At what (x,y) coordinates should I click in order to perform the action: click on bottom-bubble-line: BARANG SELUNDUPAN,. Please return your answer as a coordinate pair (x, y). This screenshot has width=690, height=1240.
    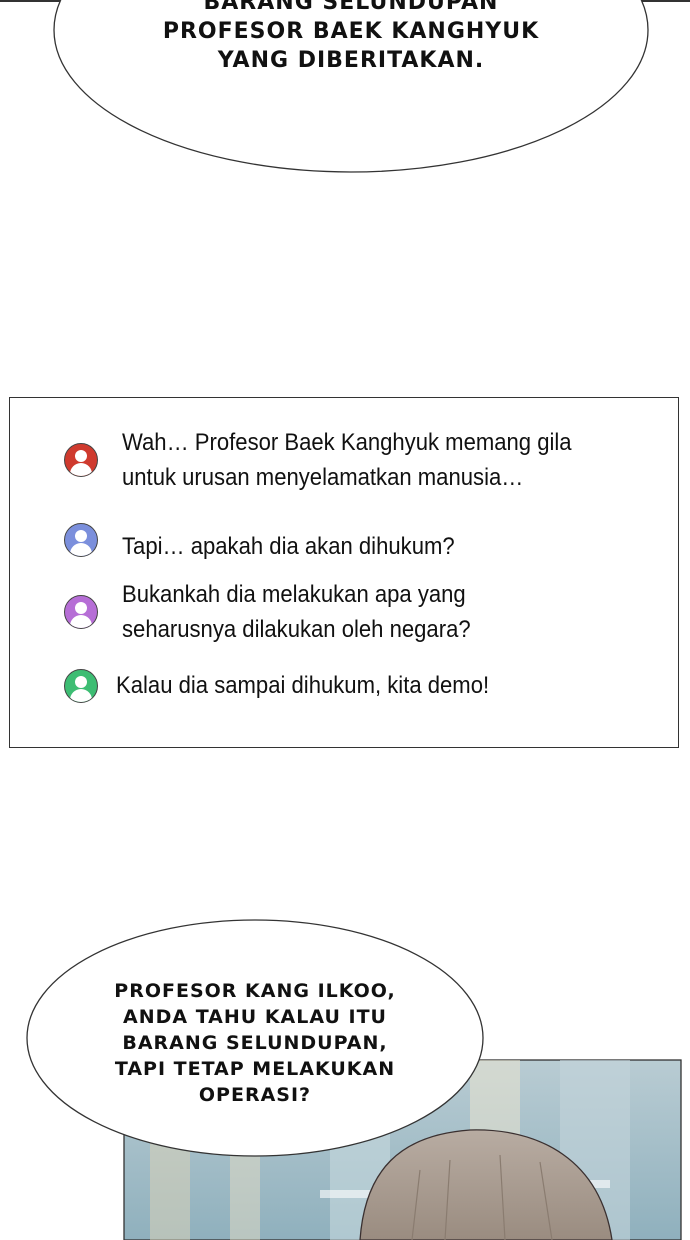
    Looking at the image, I should click on (255, 1043).